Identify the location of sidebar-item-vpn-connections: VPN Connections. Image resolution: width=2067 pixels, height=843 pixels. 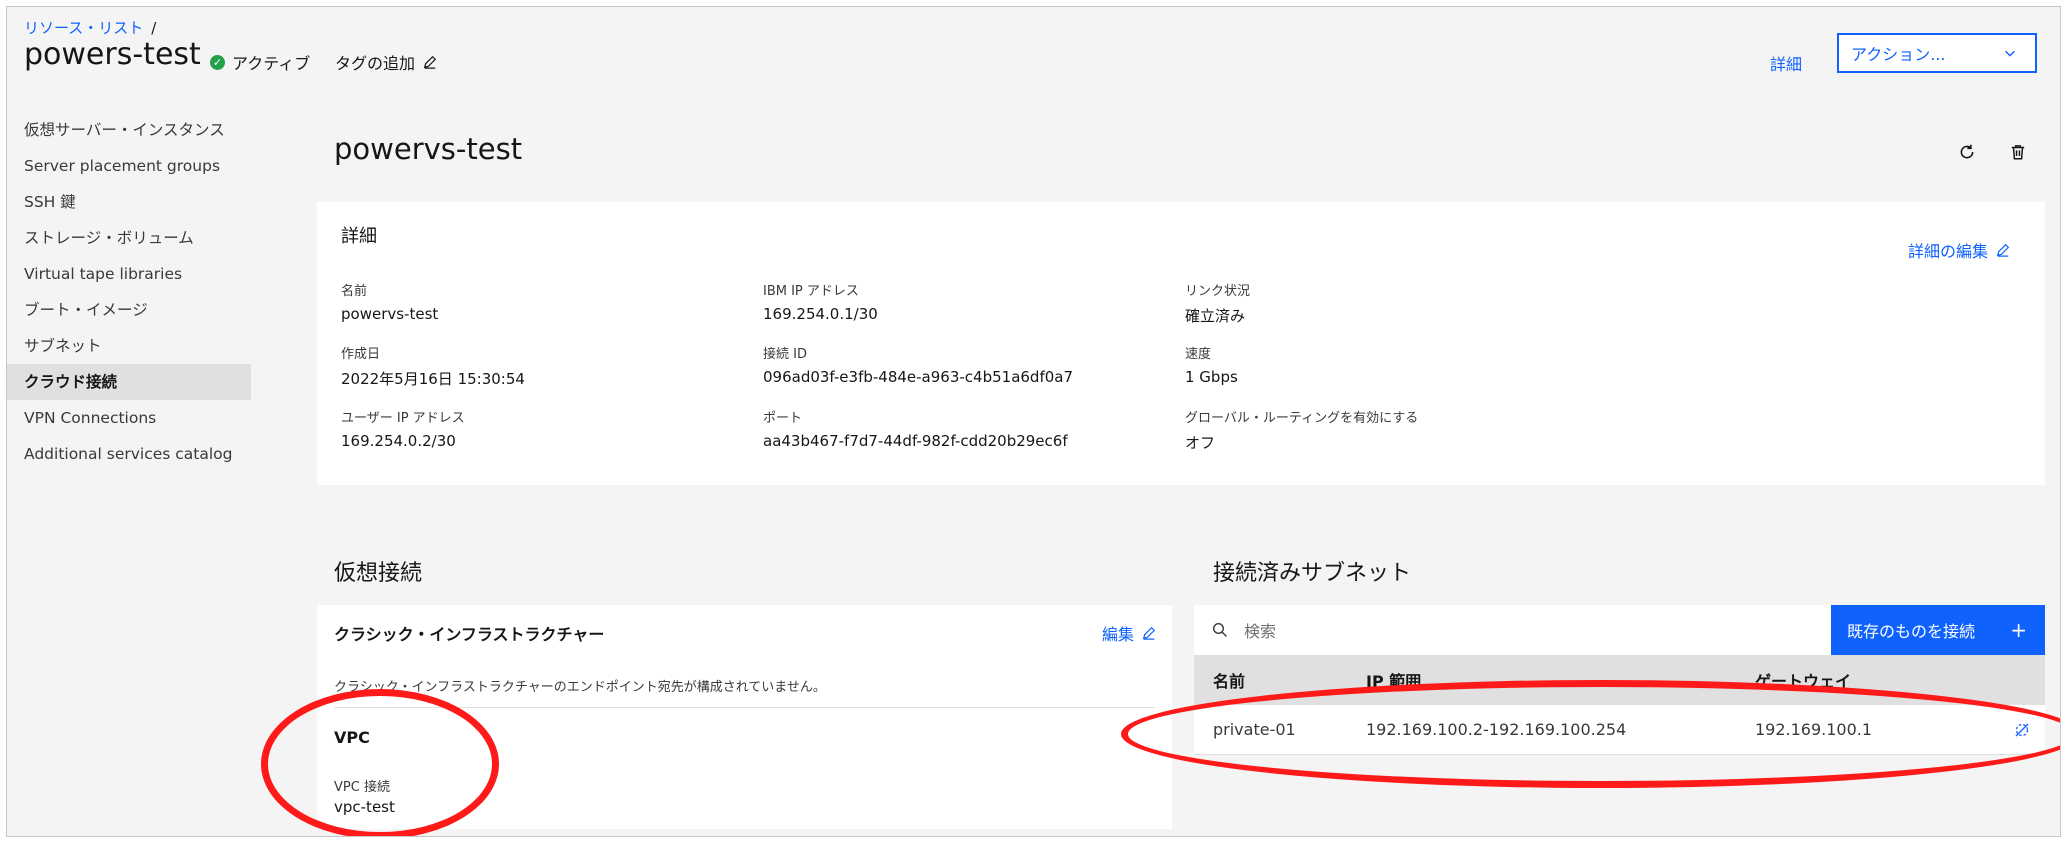
(129, 418).